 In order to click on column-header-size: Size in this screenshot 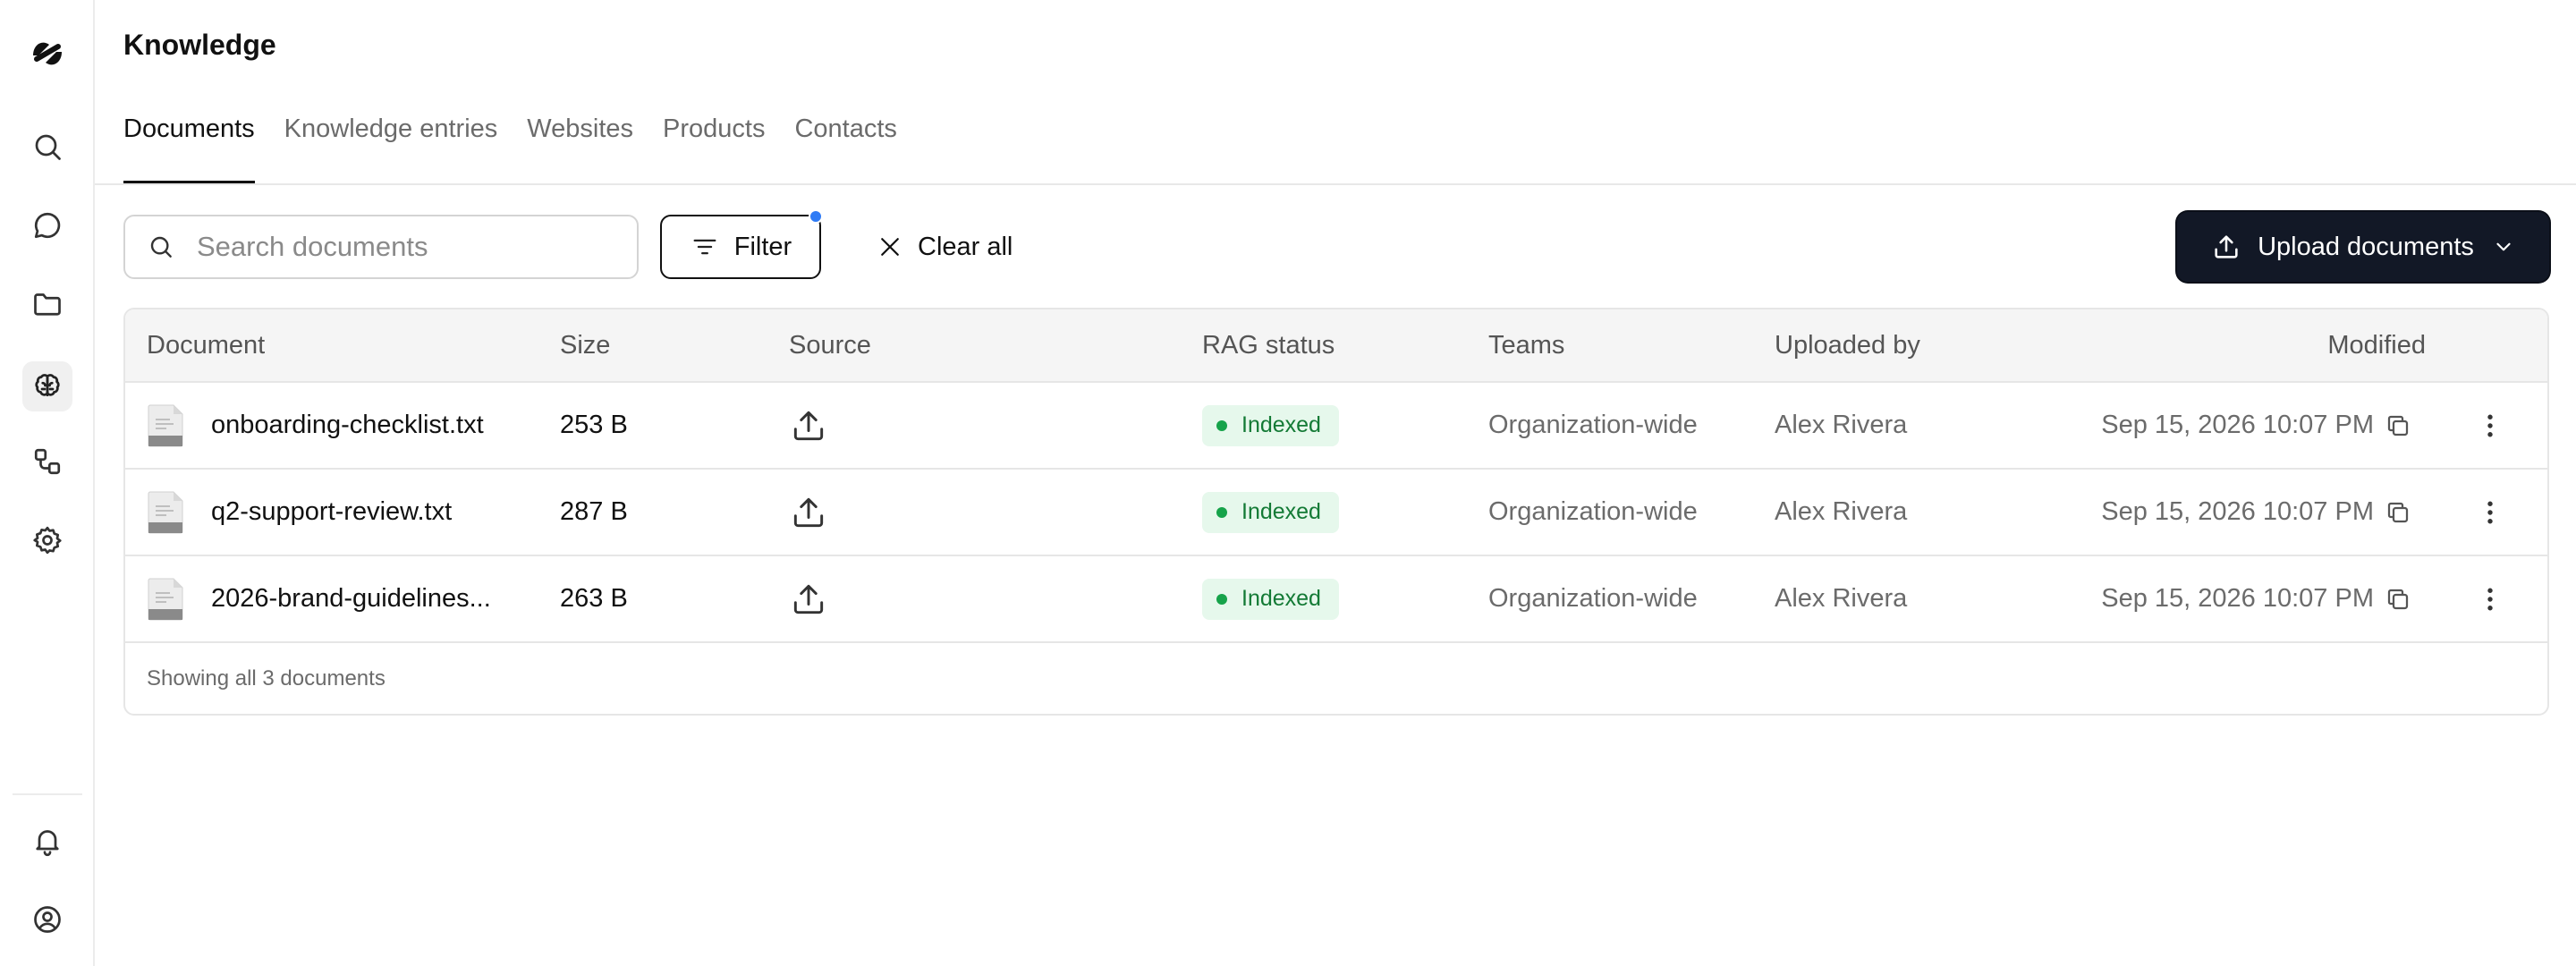, I will do `click(585, 345)`.